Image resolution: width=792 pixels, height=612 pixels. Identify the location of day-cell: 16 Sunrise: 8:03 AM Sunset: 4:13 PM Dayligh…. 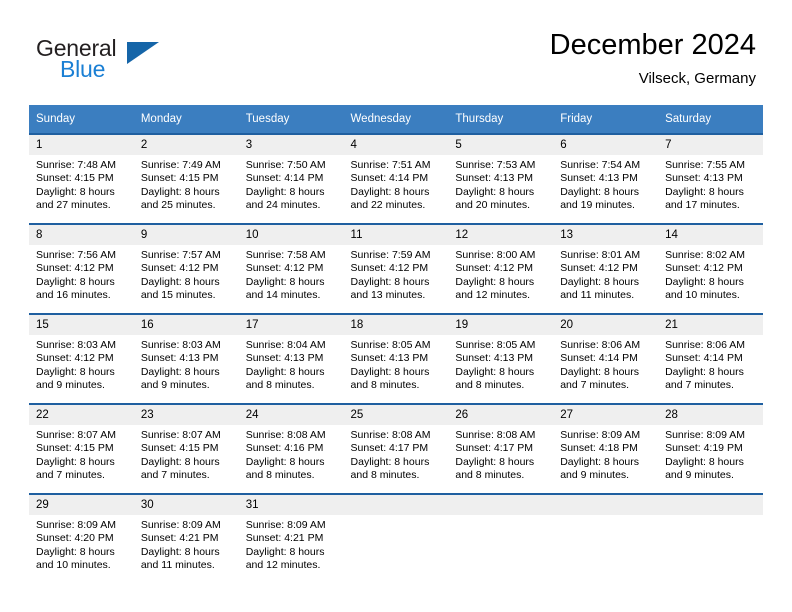
(186, 358).